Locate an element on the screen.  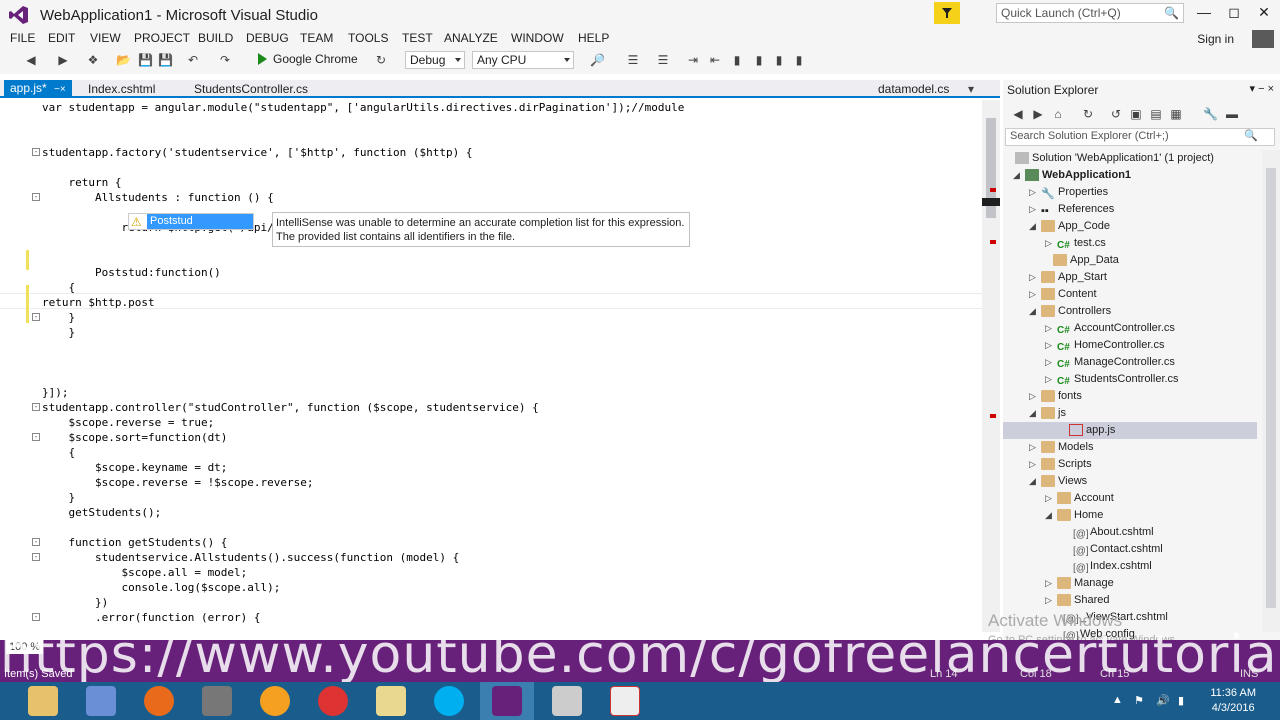
notification-flag-icon is located at coordinates (947, 13).